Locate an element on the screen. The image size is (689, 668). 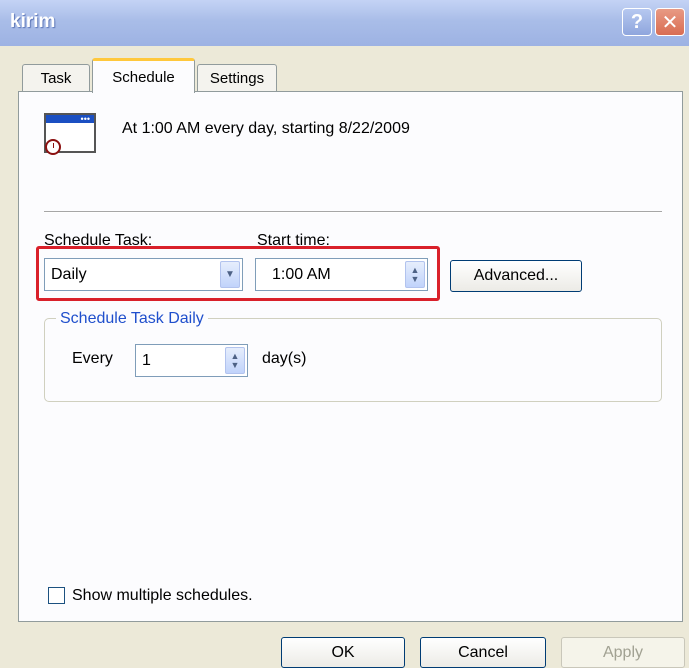
question-mark-icon: ? is located at coordinates (637, 21).